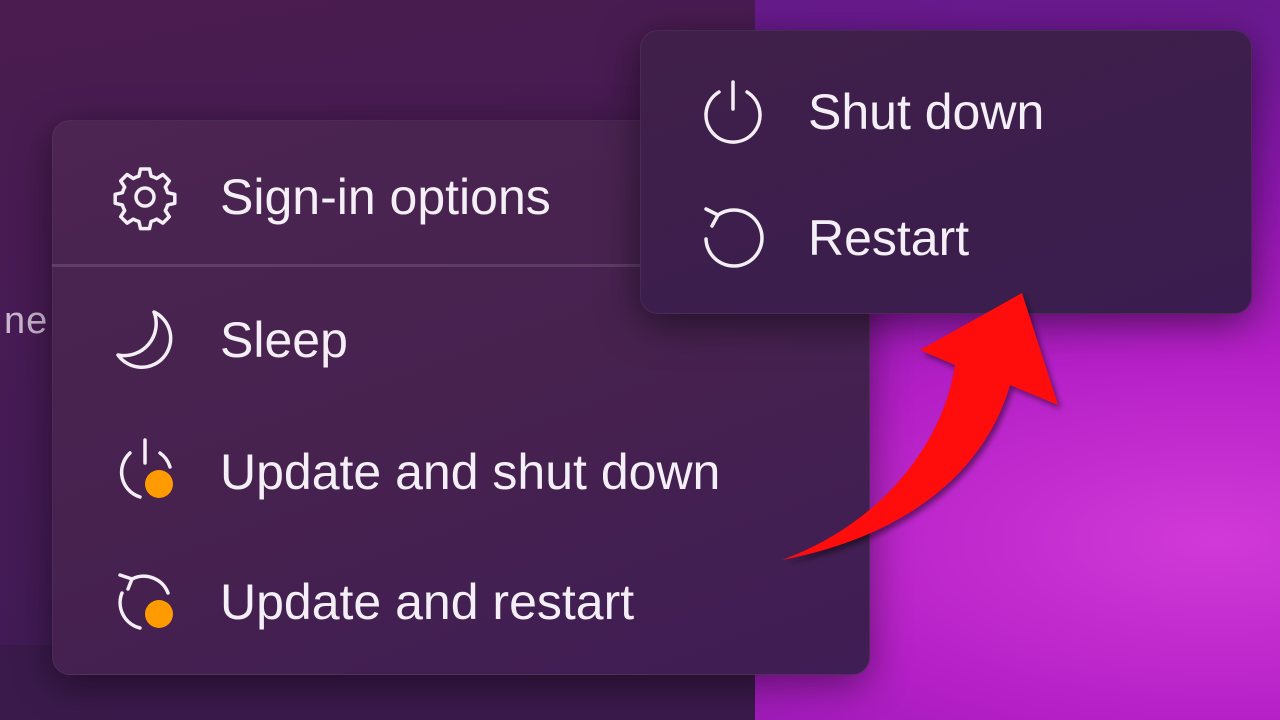 The image size is (1280, 720). What do you see at coordinates (284, 340) in the screenshot?
I see `menu-item-label: Sleep` at bounding box center [284, 340].